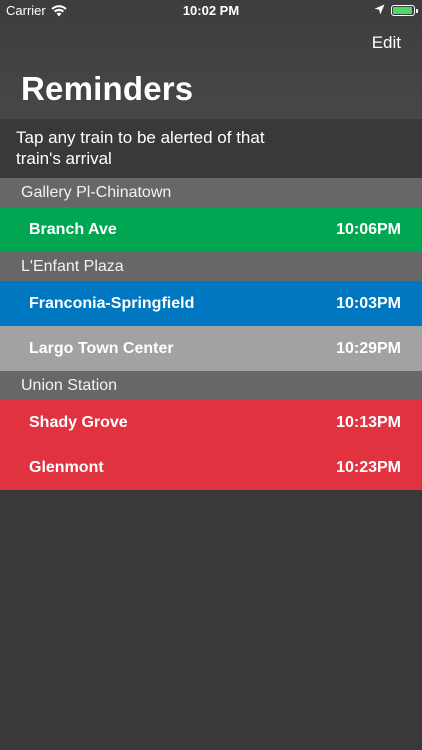 This screenshot has width=422, height=750. I want to click on train-row: Largo Town Center 10:29PM, so click(211, 348).